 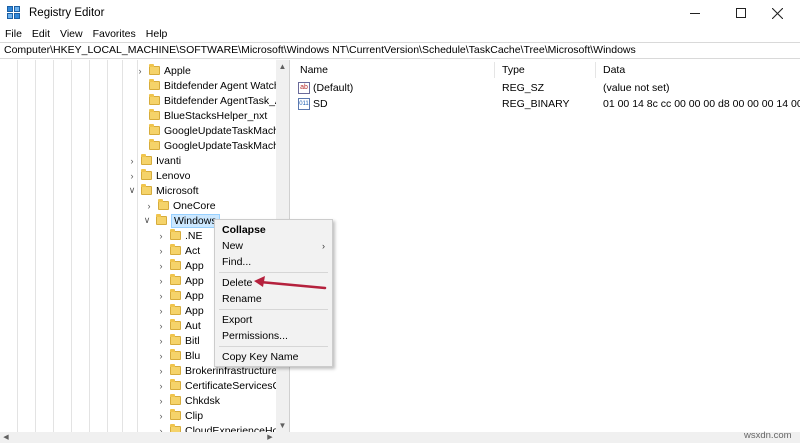 I want to click on tree-item-label: Bitl, so click(x=192, y=340).